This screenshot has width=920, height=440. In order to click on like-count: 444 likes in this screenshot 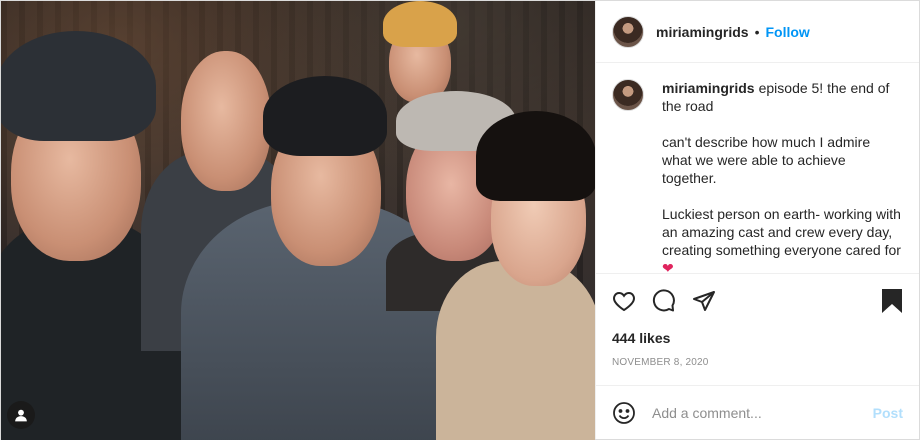, I will do `click(757, 338)`.